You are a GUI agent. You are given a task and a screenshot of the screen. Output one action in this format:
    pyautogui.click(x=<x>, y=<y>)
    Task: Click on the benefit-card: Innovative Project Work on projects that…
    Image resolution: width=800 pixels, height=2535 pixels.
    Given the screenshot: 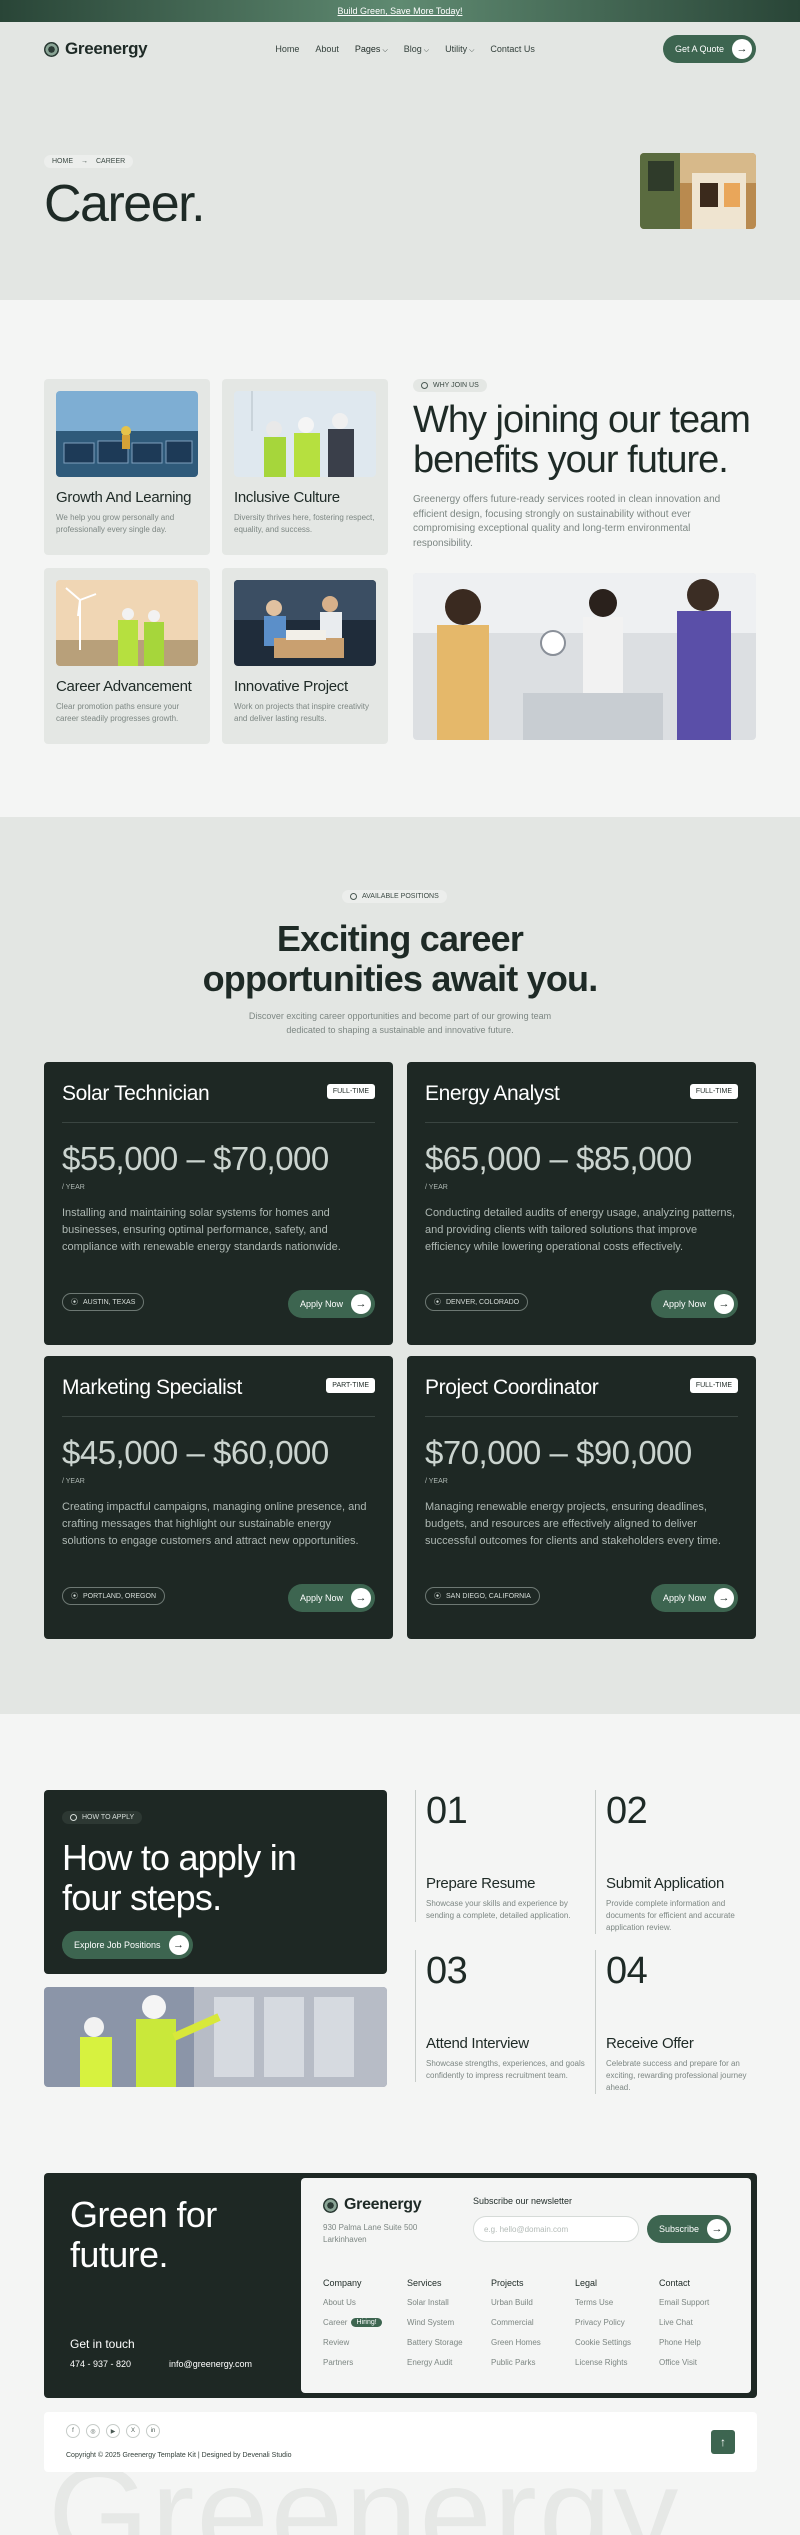 What is the action you would take?
    pyautogui.click(x=305, y=656)
    